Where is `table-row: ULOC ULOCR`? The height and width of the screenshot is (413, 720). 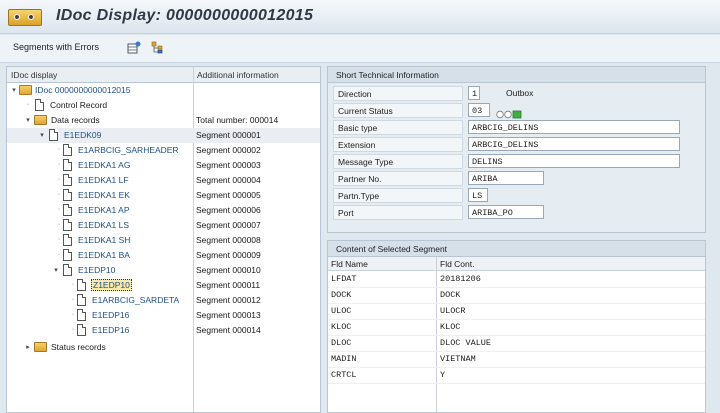 table-row: ULOC ULOCR is located at coordinates (516, 312).